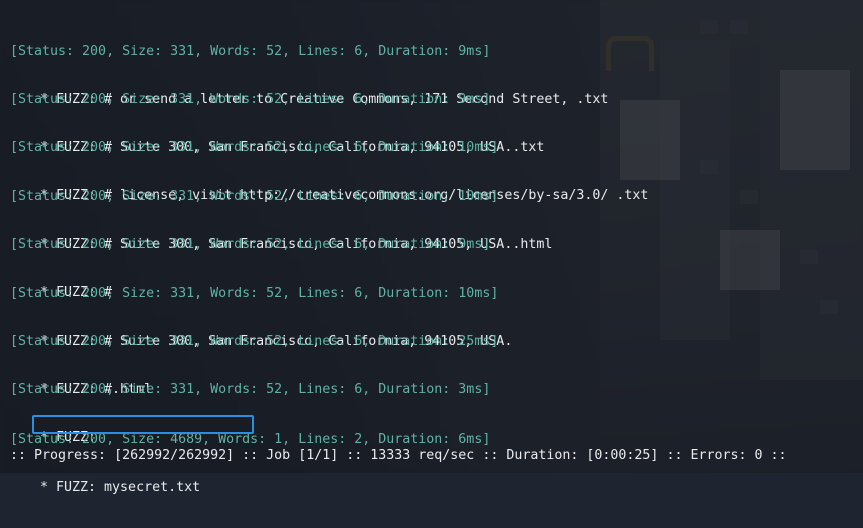 This screenshot has width=863, height=528. I want to click on fuzz-line: * FUZZ: mysecret.txt, so click(120, 487).